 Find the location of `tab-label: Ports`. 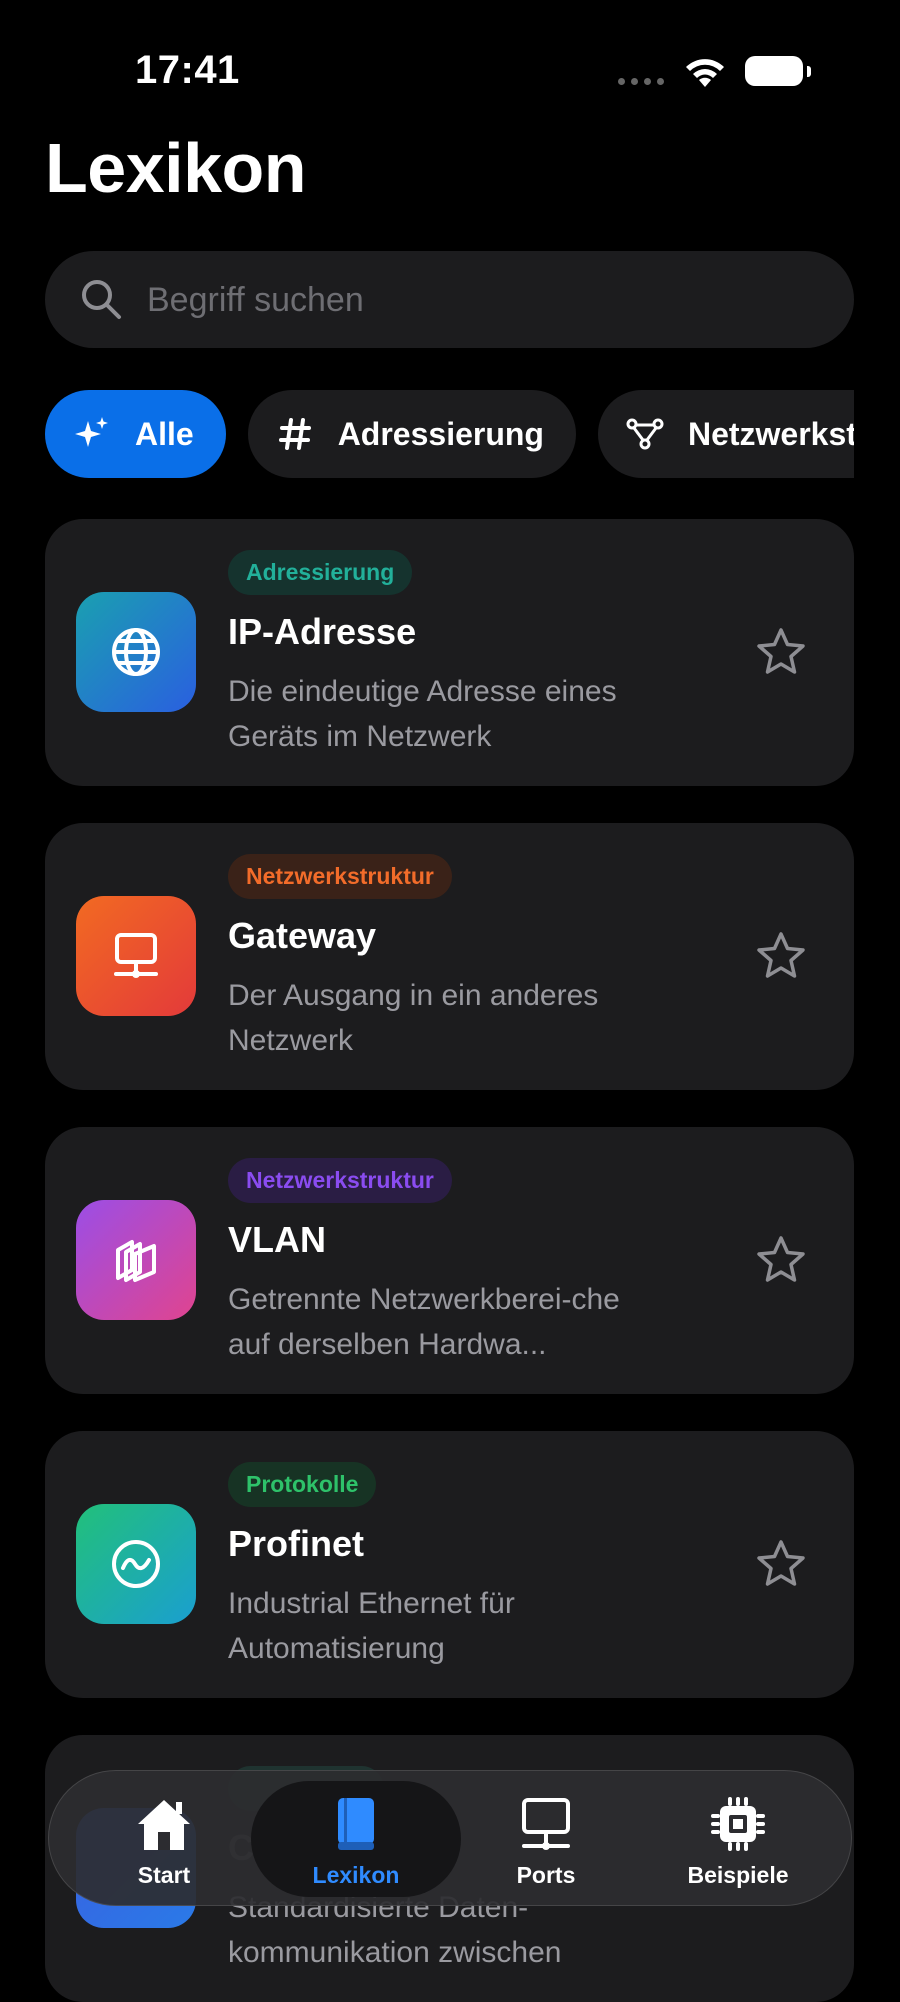

tab-label: Ports is located at coordinates (546, 1874).